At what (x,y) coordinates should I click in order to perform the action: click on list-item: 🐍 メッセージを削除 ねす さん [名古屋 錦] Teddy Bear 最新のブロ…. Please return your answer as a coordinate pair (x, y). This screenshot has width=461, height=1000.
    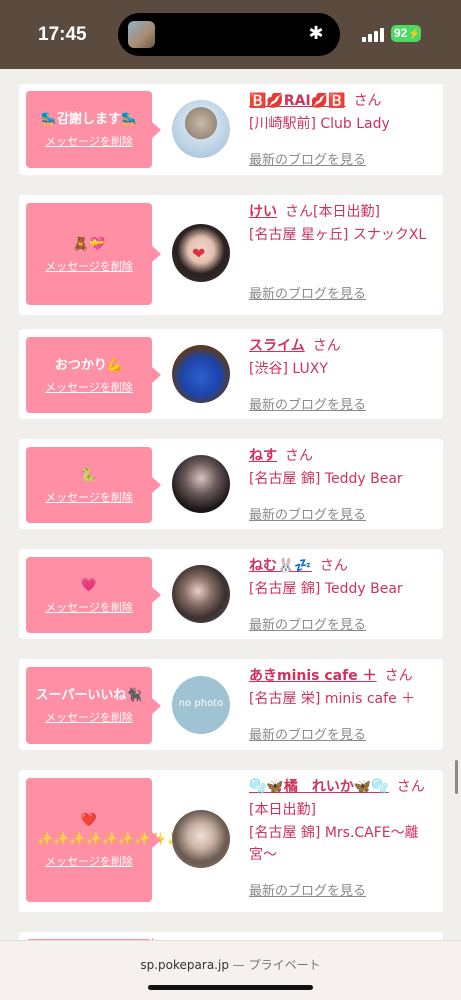
    Looking at the image, I should click on (231, 484).